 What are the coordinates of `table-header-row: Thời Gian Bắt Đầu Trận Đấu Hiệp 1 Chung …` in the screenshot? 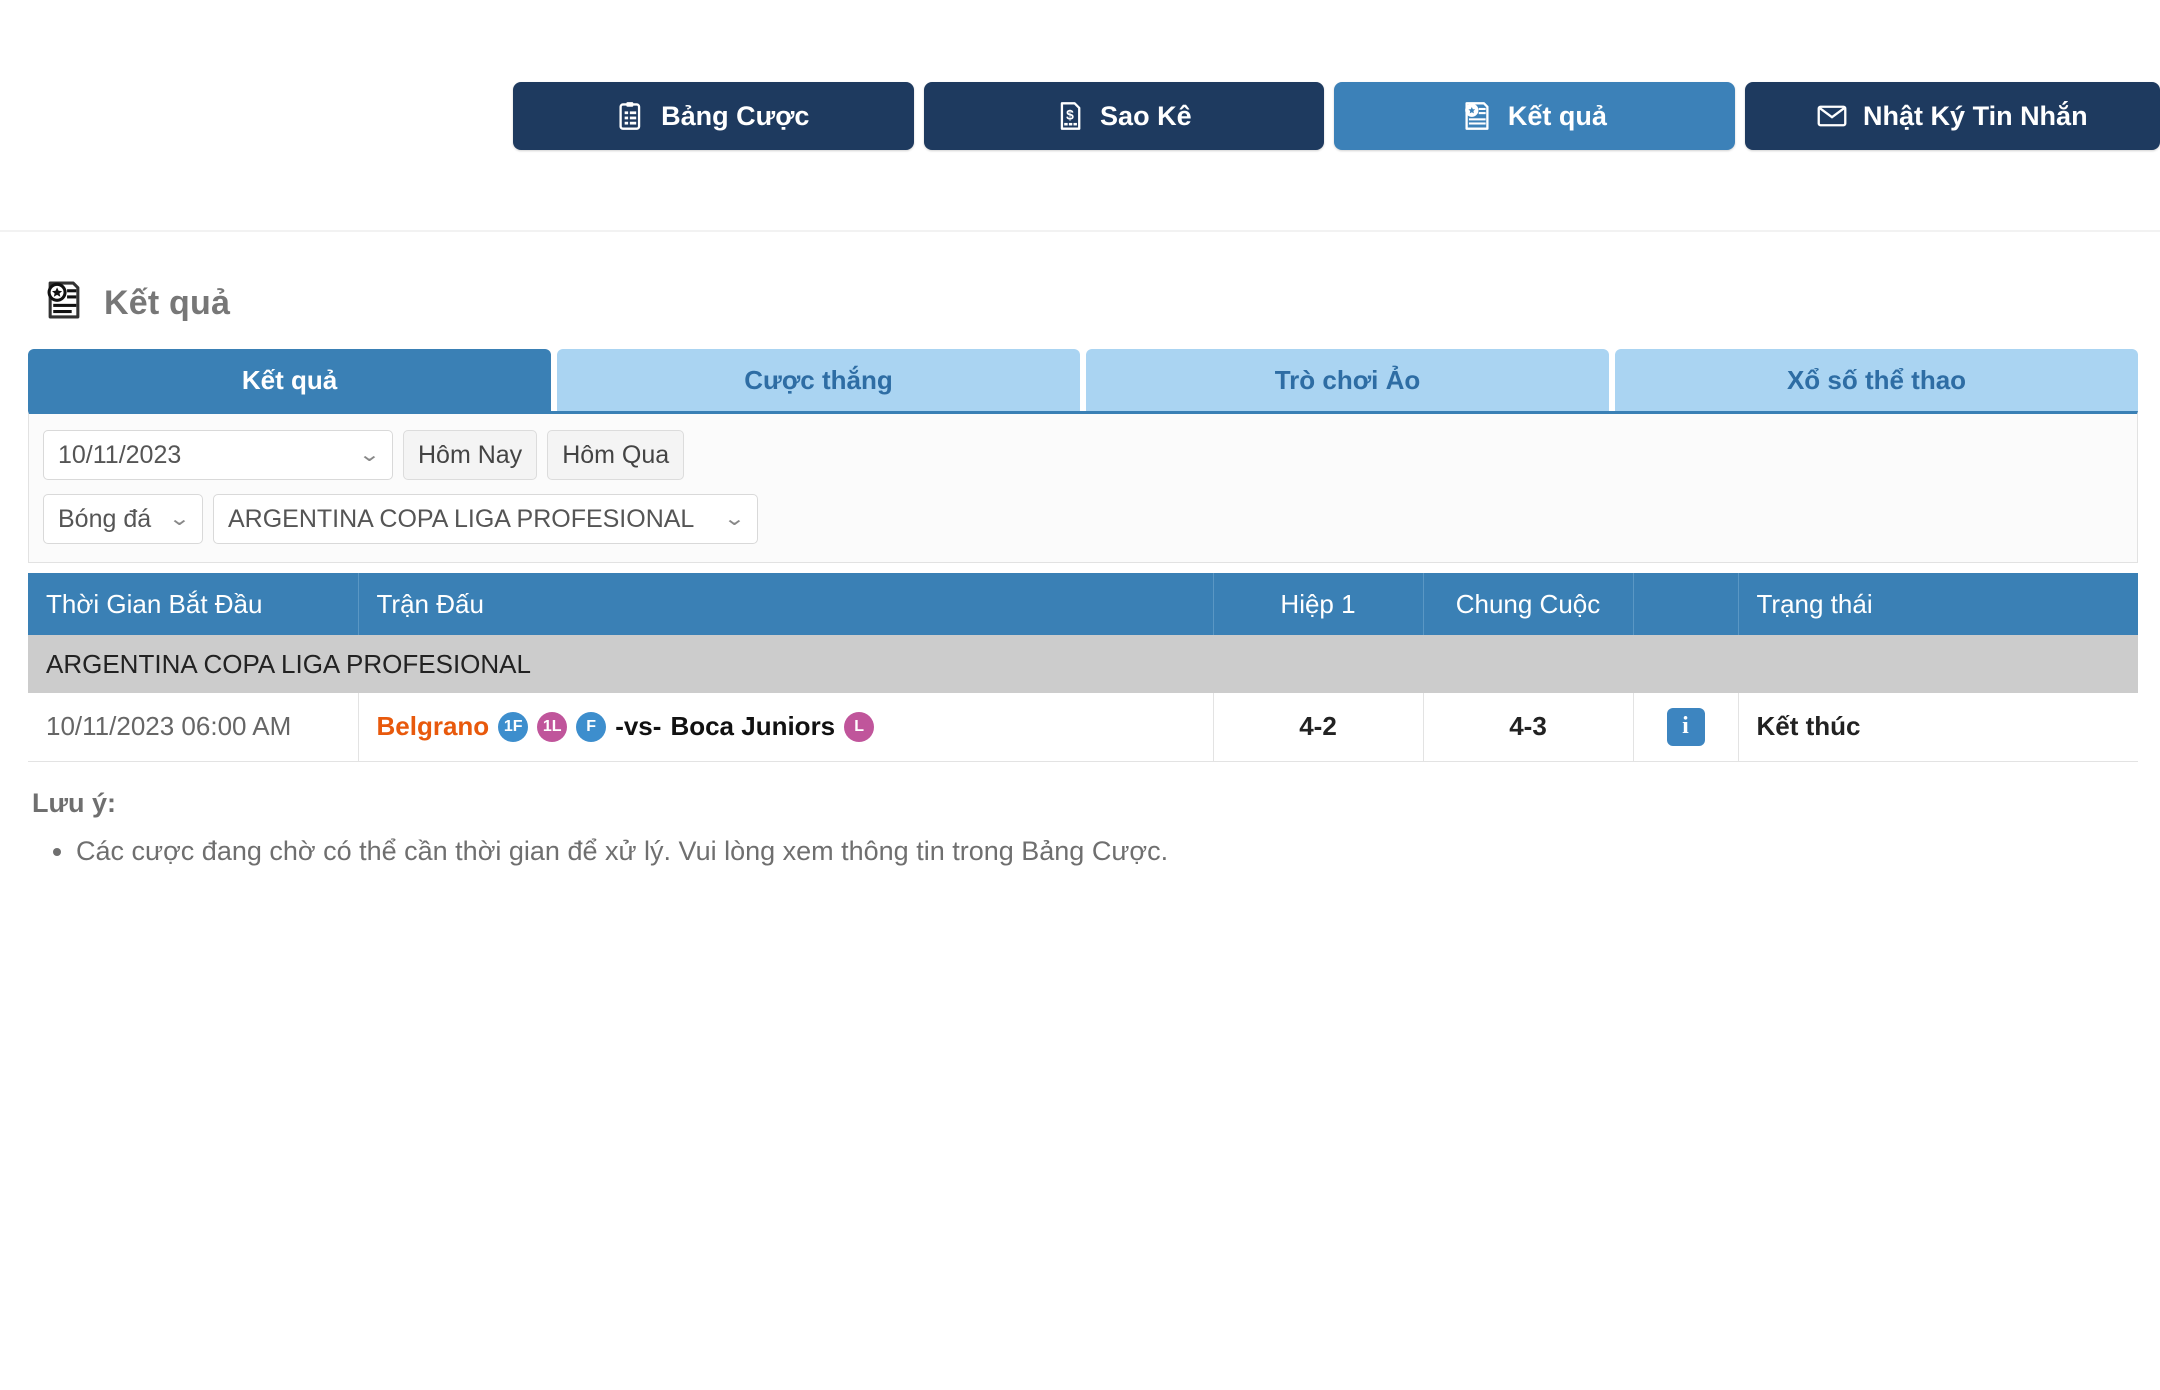 It's located at (1083, 604).